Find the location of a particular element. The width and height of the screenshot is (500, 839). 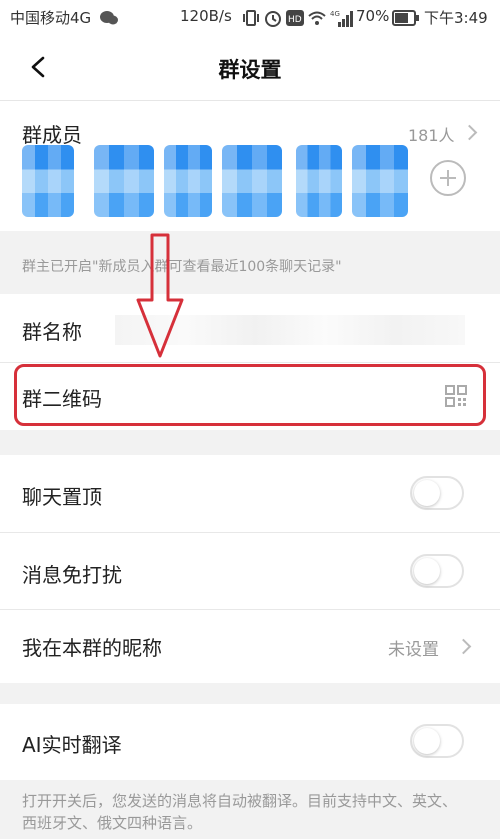

vibrate-icon is located at coordinates (251, 18).